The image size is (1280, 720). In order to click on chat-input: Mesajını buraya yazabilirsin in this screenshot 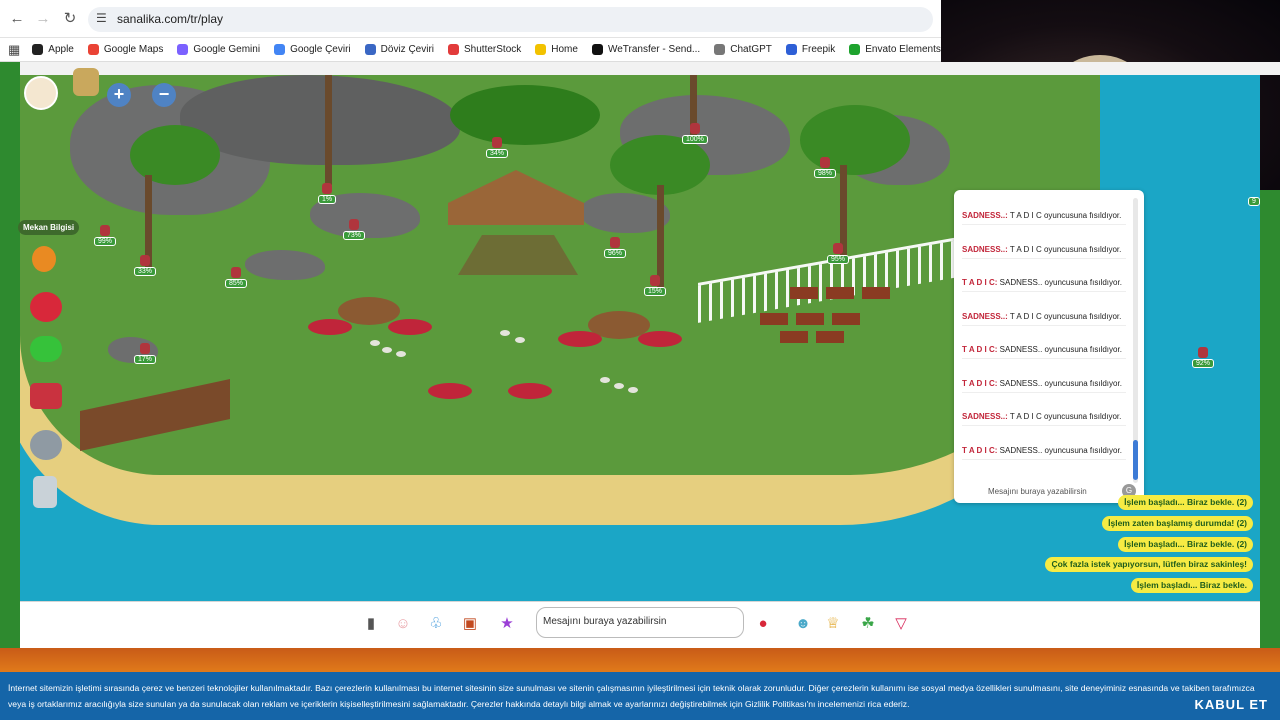, I will do `click(640, 622)`.